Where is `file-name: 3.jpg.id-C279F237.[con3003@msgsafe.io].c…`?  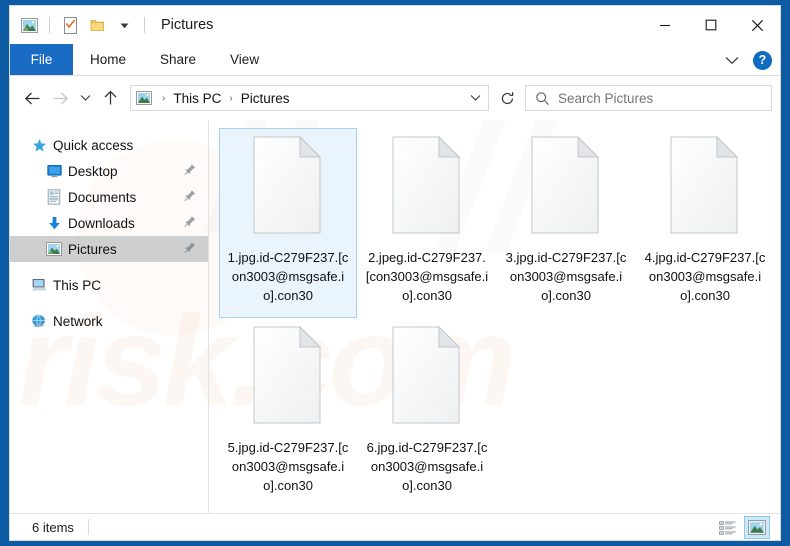 file-name: 3.jpg.id-C279F237.[con3003@msgsafe.io].c… is located at coordinates (566, 276).